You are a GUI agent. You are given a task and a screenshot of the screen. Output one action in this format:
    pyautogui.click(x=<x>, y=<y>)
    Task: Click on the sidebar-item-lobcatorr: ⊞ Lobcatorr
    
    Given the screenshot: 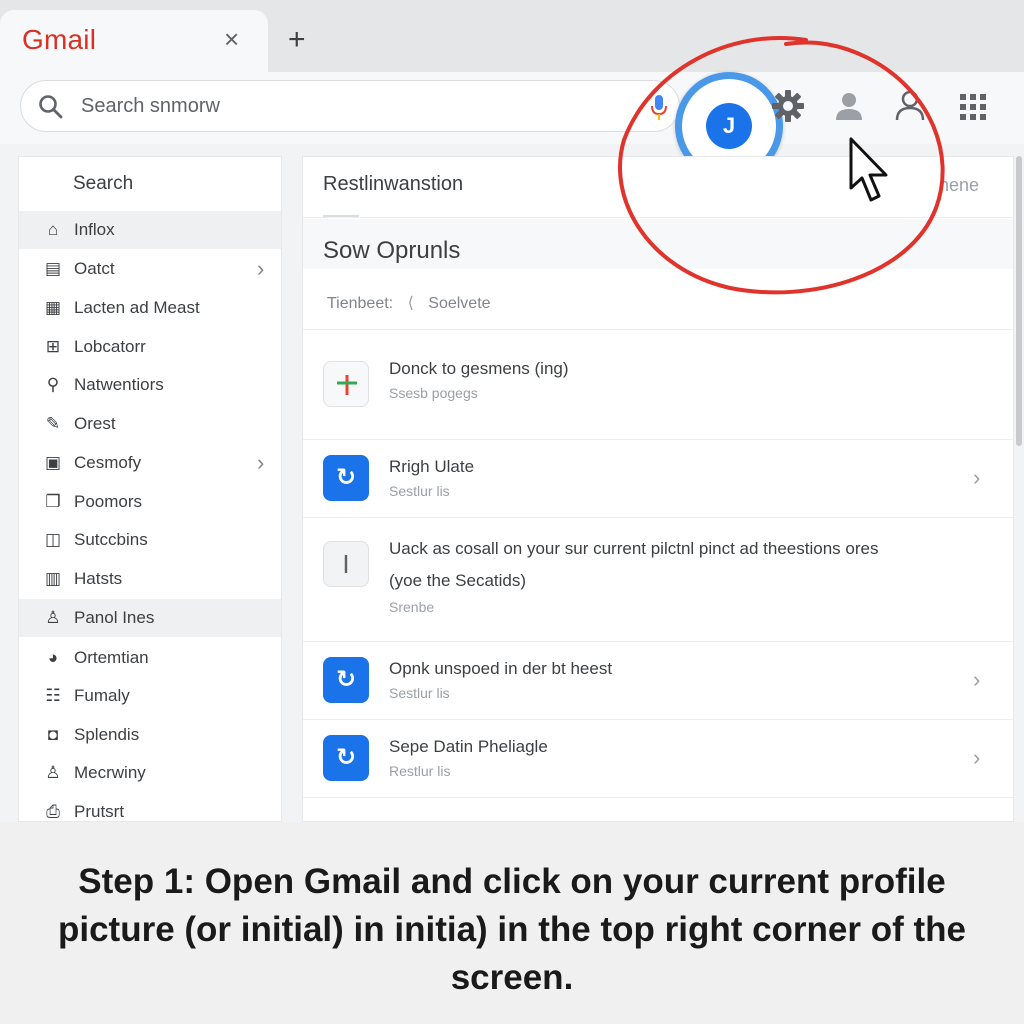 What is the action you would take?
    pyautogui.click(x=150, y=347)
    